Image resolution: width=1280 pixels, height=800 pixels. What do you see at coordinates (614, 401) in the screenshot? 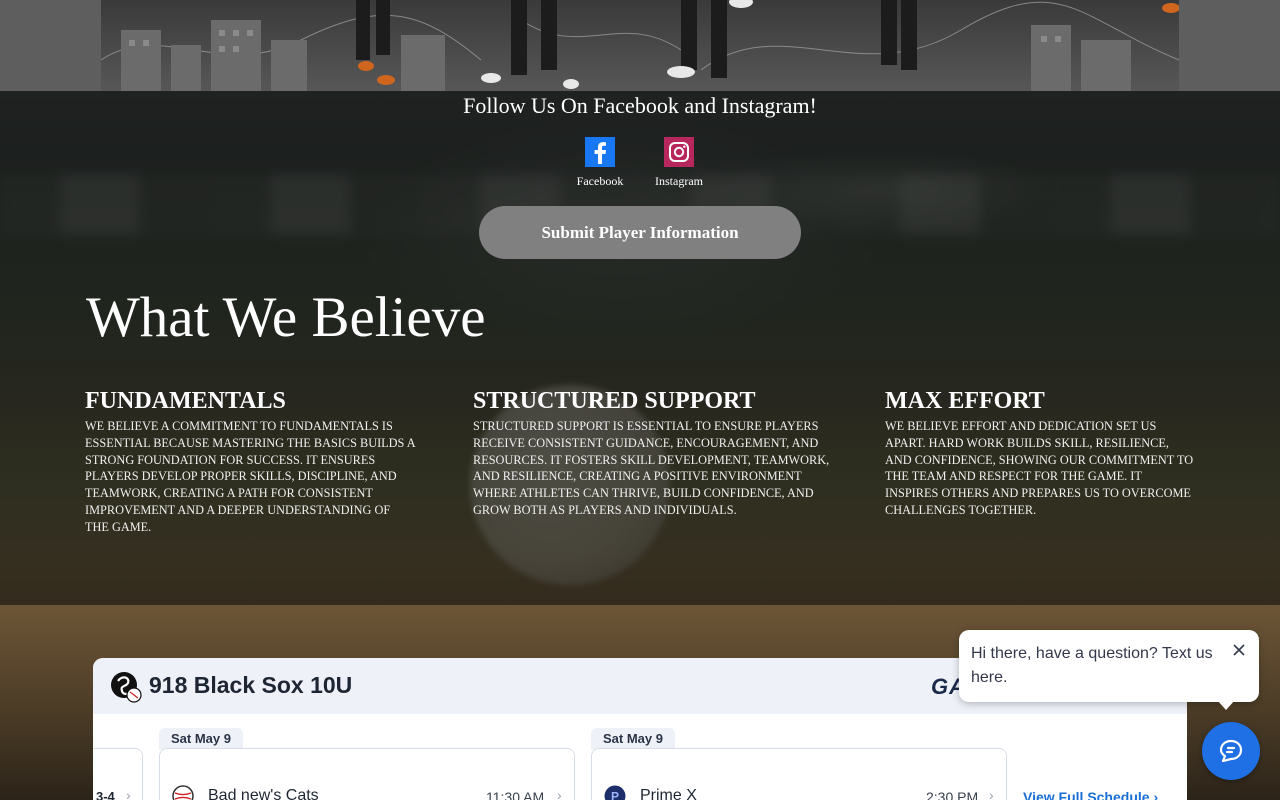
I see `belief-heading: STRUCTURED SUPPORT` at bounding box center [614, 401].